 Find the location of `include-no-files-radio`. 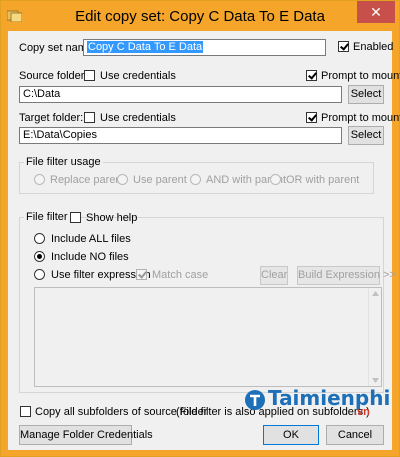

include-no-files-radio is located at coordinates (39, 256).